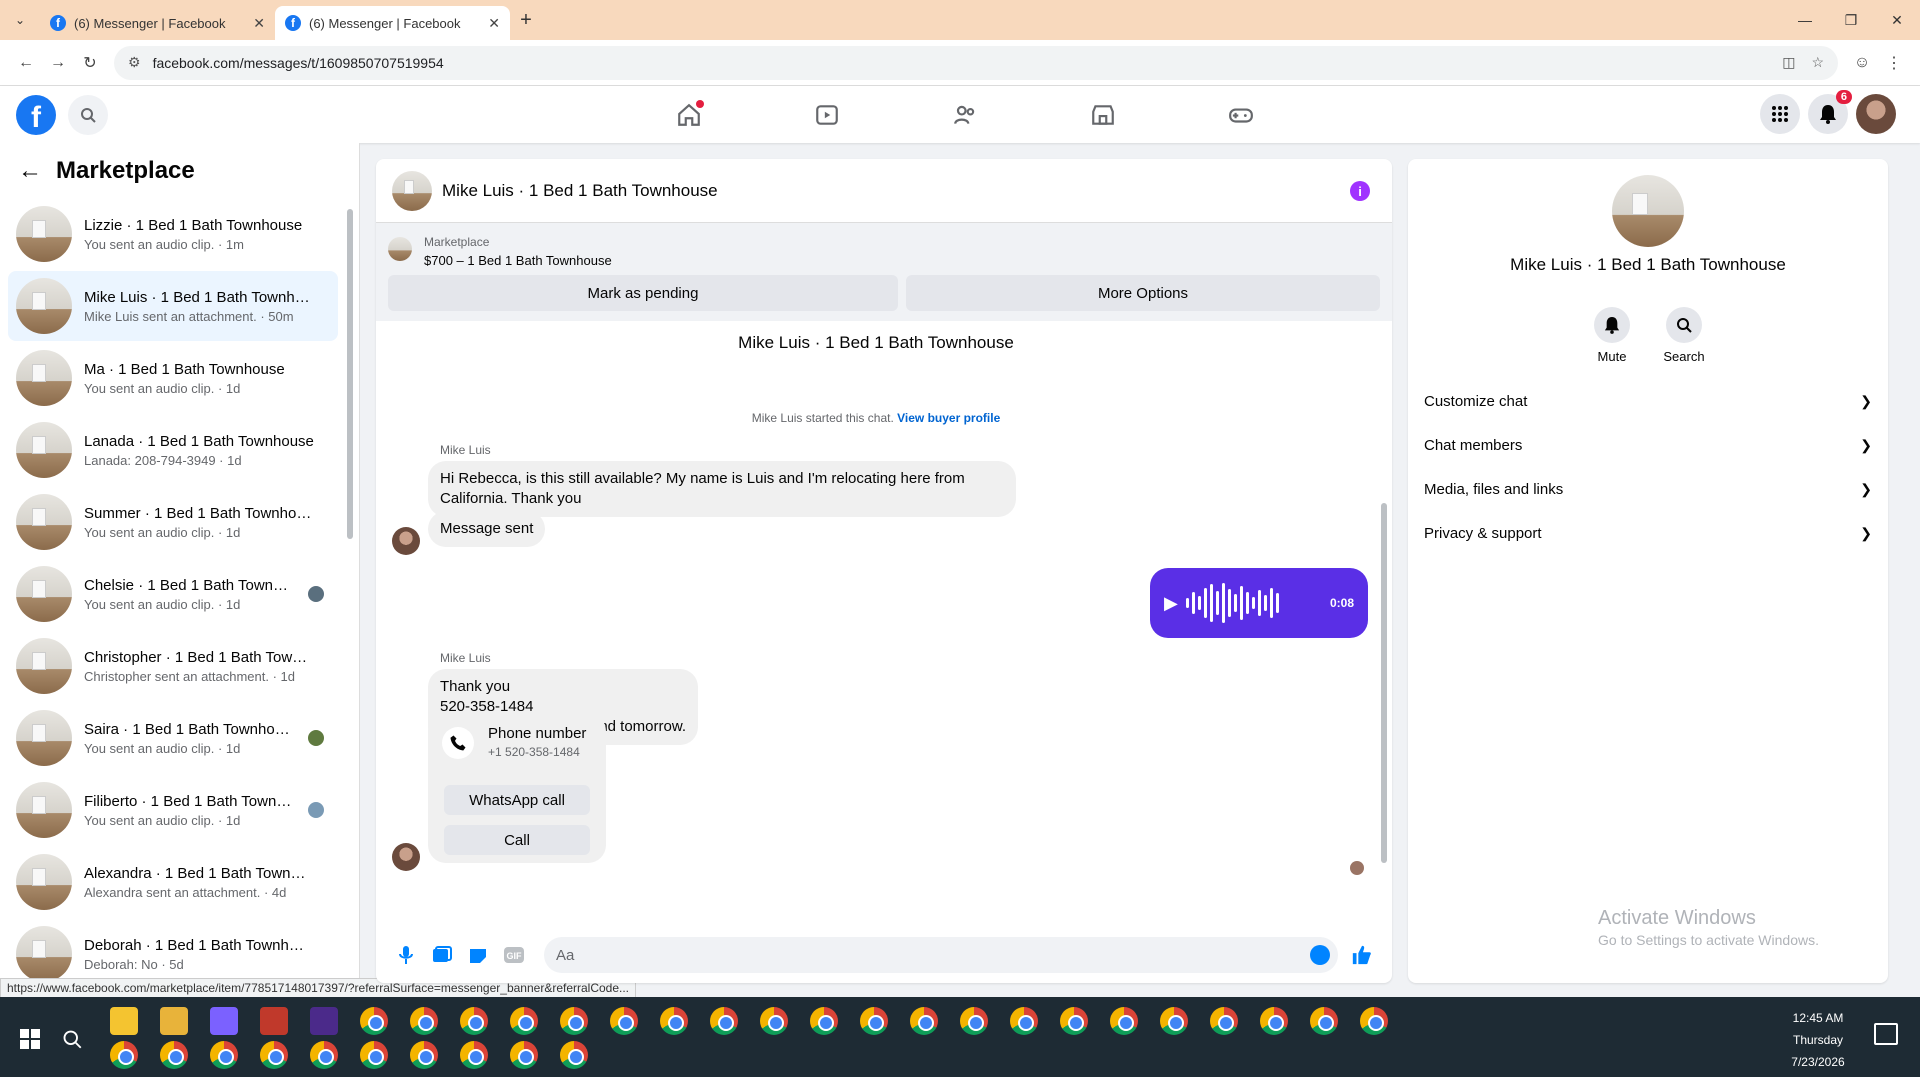  Describe the element at coordinates (1876, 114) in the screenshot. I see `account-avatar` at that location.